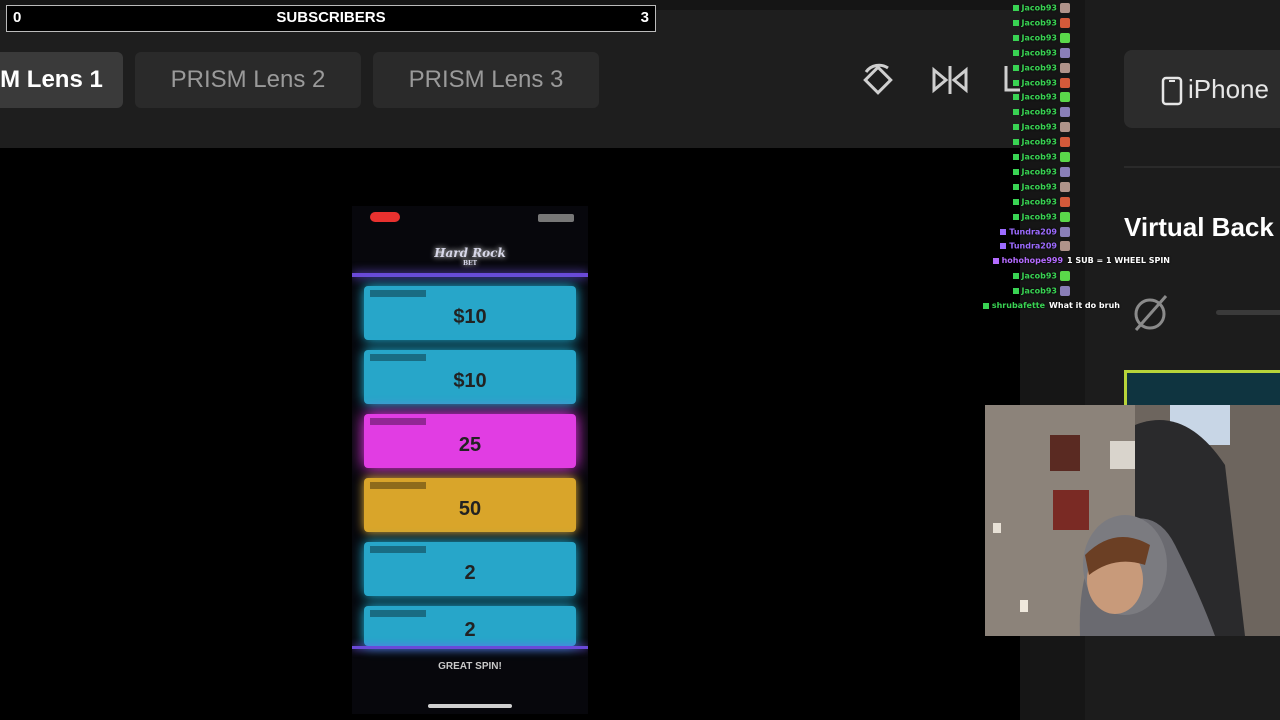 The height and width of the screenshot is (720, 1280). Describe the element at coordinates (470, 253) in the screenshot. I see `logo-text: Hard Rock` at that location.